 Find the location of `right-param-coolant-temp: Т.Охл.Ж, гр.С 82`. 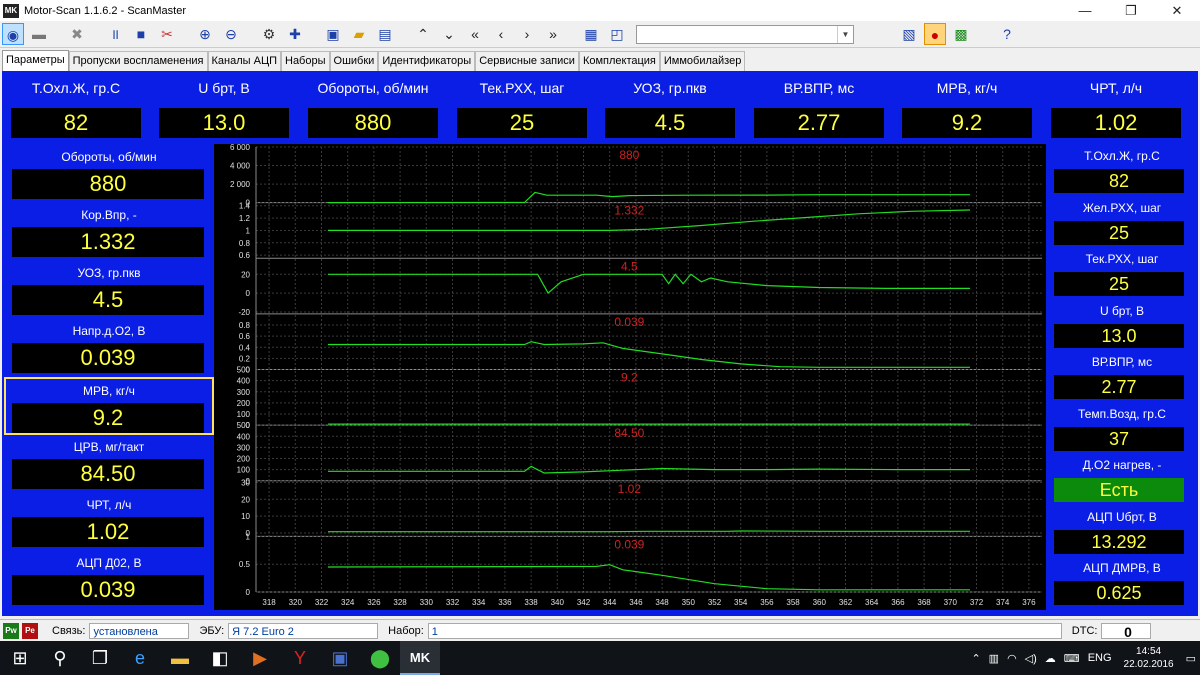

right-param-coolant-temp: Т.Охл.Ж, гр.С 82 is located at coordinates (1122, 171).